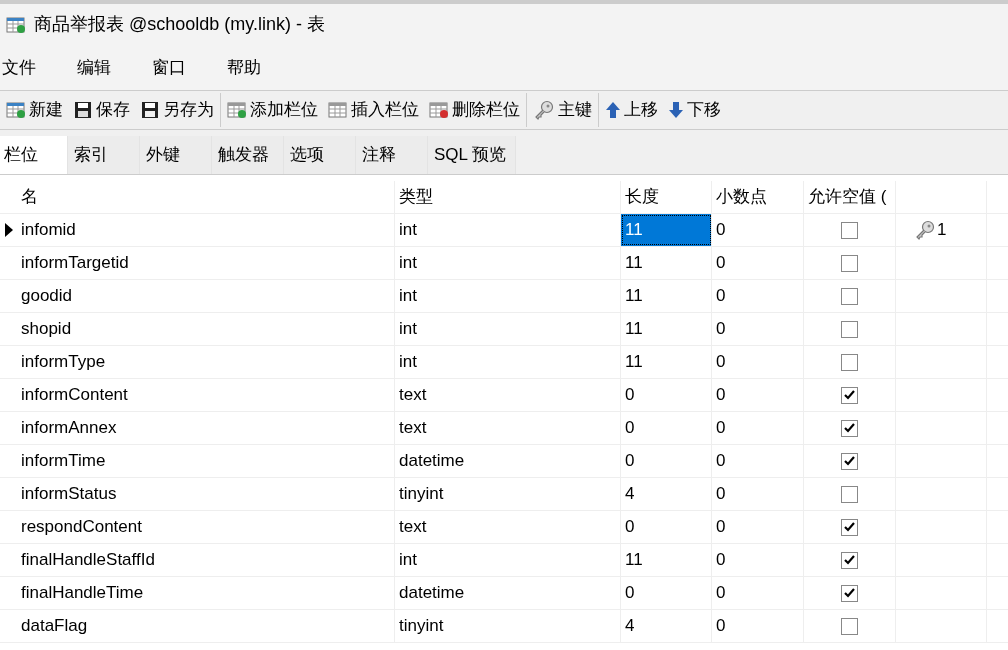 The width and height of the screenshot is (1008, 650). Describe the element at coordinates (373, 110) in the screenshot. I see `toolbar-button: 插入栏位` at that location.